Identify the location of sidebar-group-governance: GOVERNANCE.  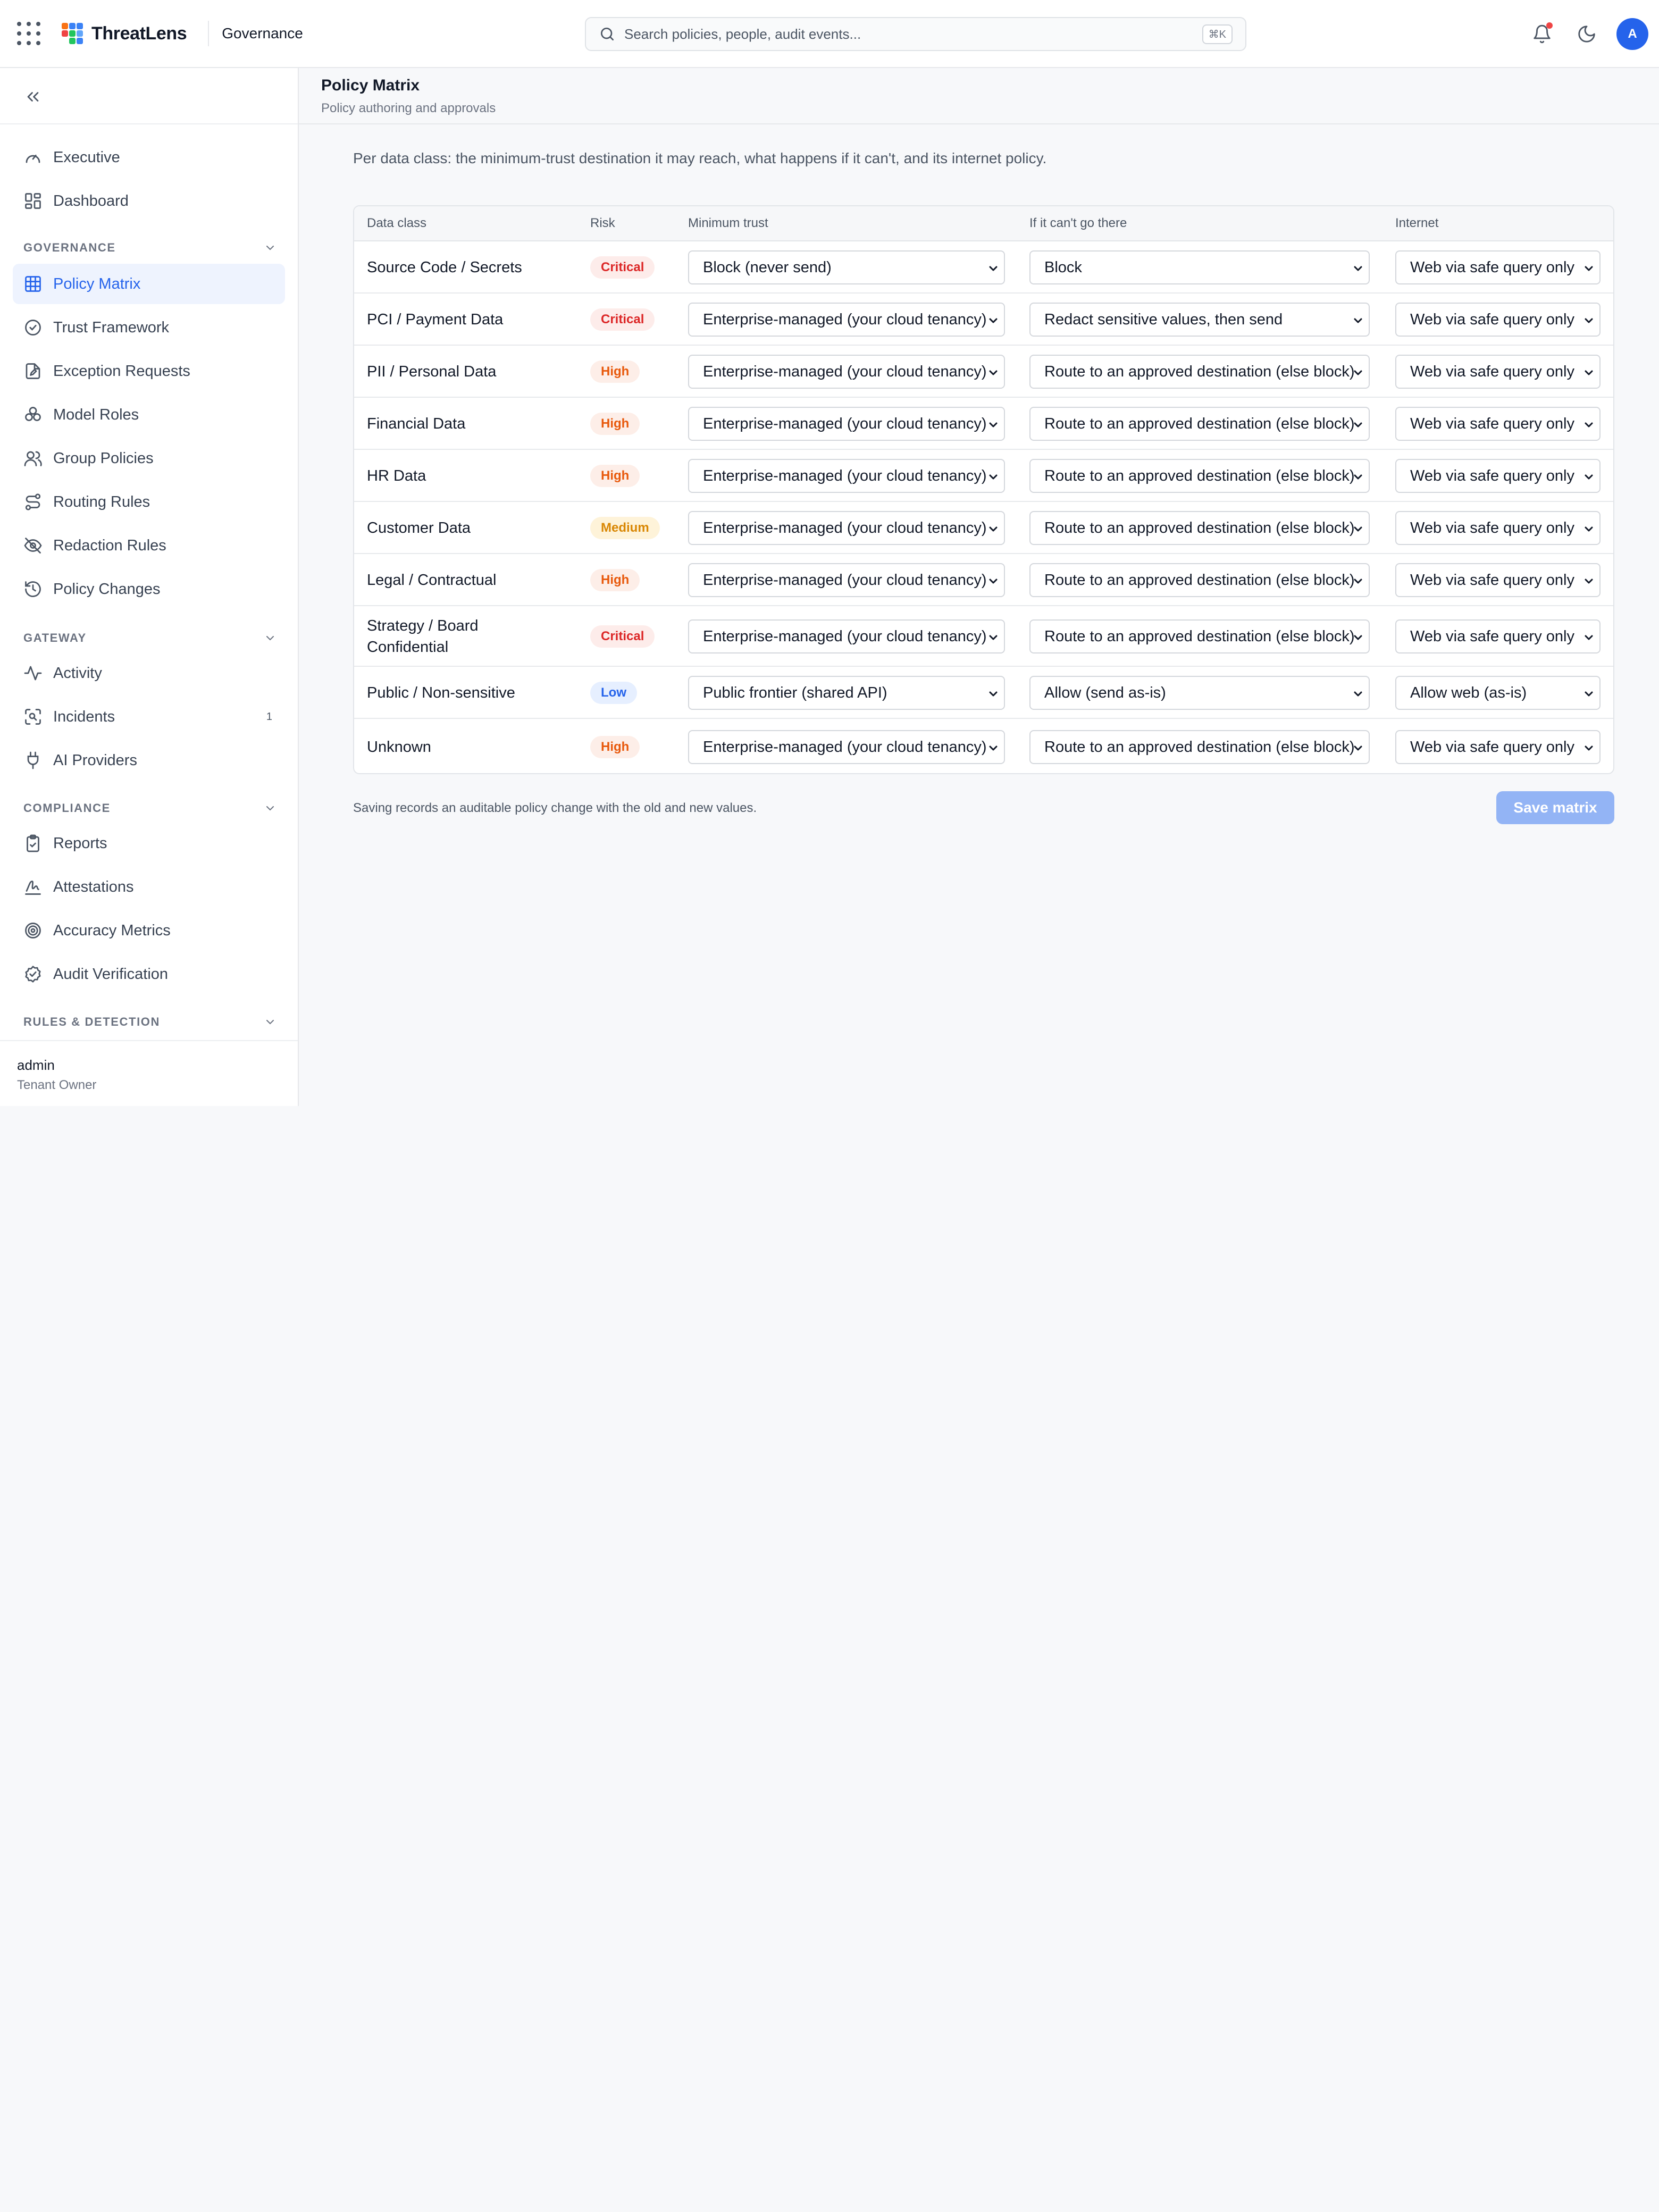
(149, 247).